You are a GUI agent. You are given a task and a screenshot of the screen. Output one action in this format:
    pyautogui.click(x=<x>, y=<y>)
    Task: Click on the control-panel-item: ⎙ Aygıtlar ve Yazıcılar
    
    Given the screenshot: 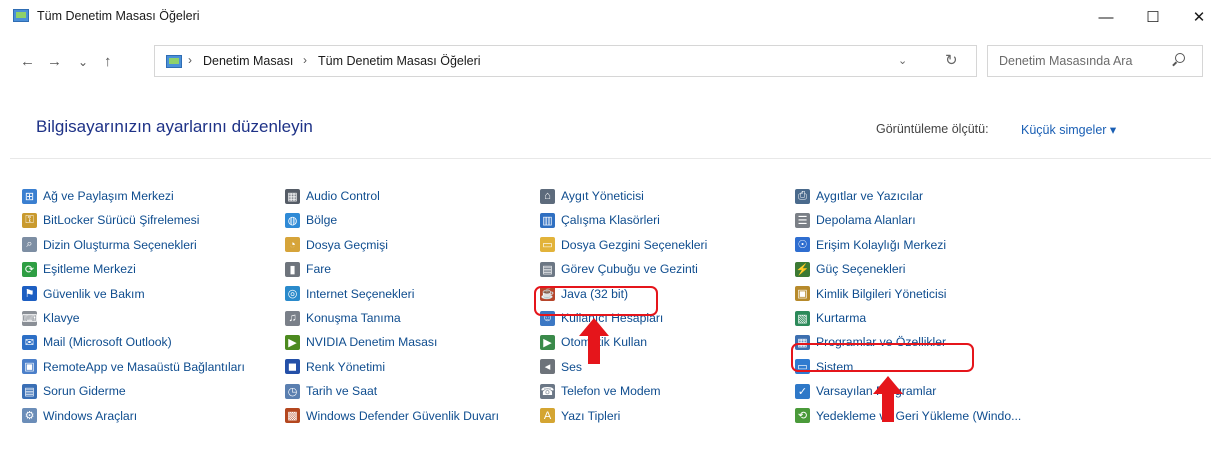 What is the action you would take?
    pyautogui.click(x=859, y=196)
    